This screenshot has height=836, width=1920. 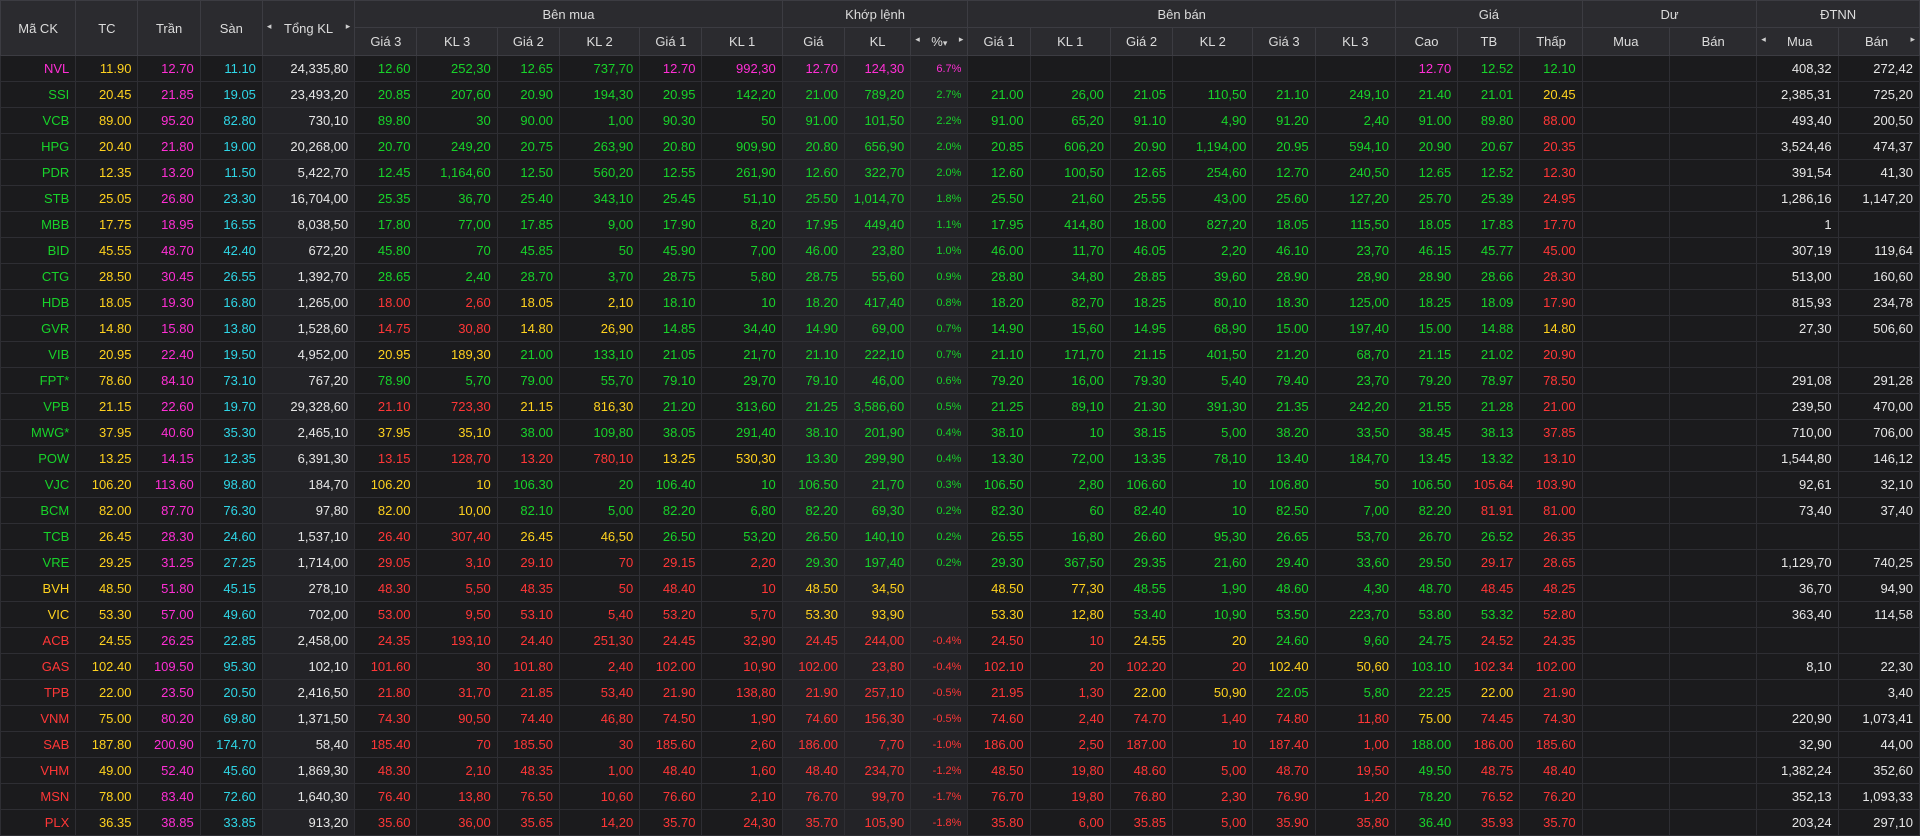 What do you see at coordinates (169, 94) in the screenshot?
I see `ceil-price-cell: 21.85` at bounding box center [169, 94].